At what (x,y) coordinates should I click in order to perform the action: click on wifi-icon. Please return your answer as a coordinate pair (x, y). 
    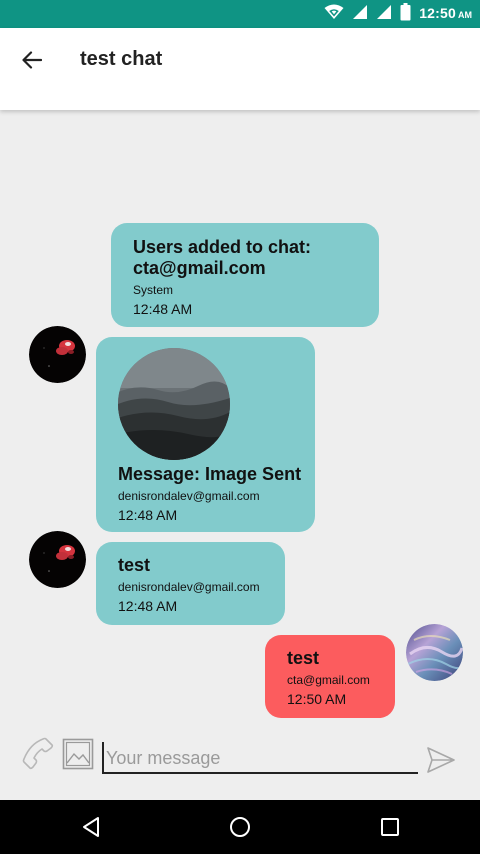
    Looking at the image, I should click on (334, 14).